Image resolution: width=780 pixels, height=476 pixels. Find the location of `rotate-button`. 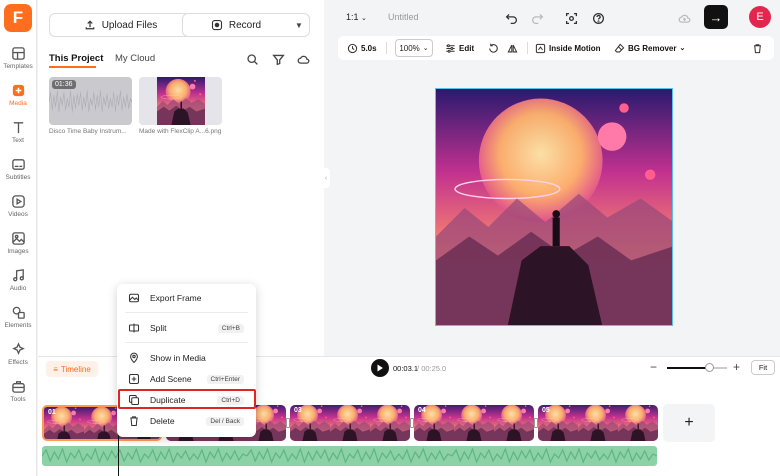

rotate-button is located at coordinates (493, 48).